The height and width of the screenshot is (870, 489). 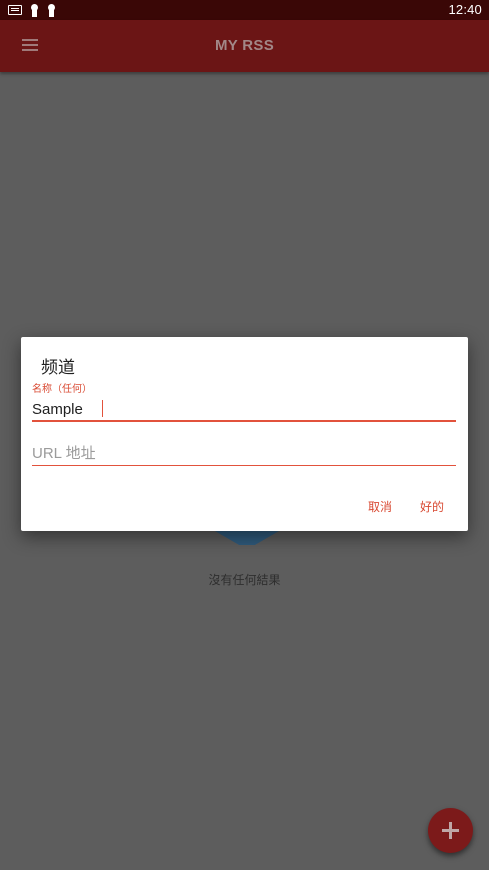 I want to click on app-title: MY RSS, so click(x=244, y=45).